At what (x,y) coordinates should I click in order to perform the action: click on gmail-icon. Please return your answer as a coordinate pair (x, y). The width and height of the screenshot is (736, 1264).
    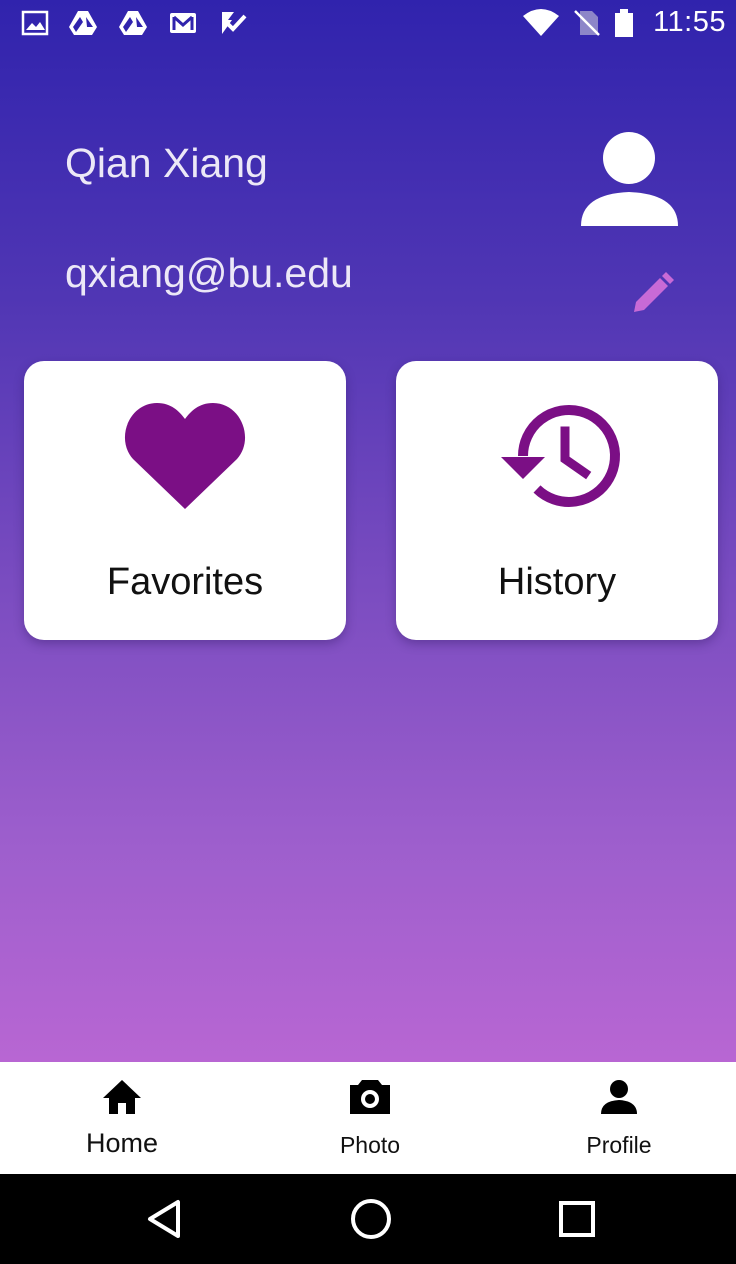
    Looking at the image, I should click on (183, 23).